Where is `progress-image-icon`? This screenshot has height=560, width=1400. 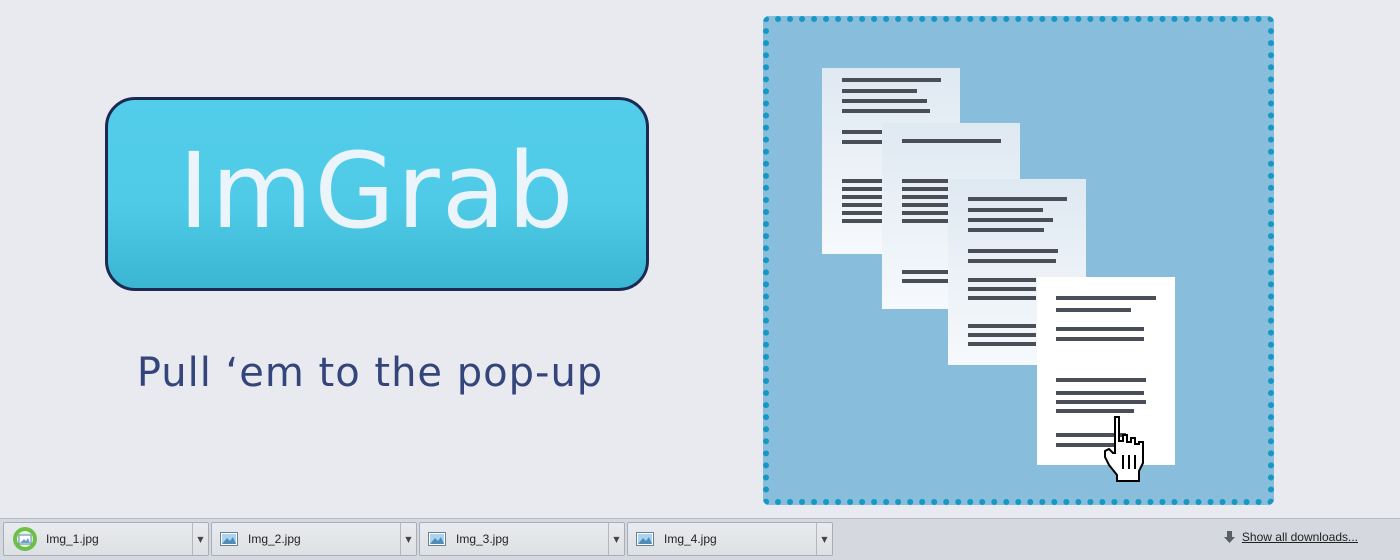
progress-image-icon is located at coordinates (25, 539).